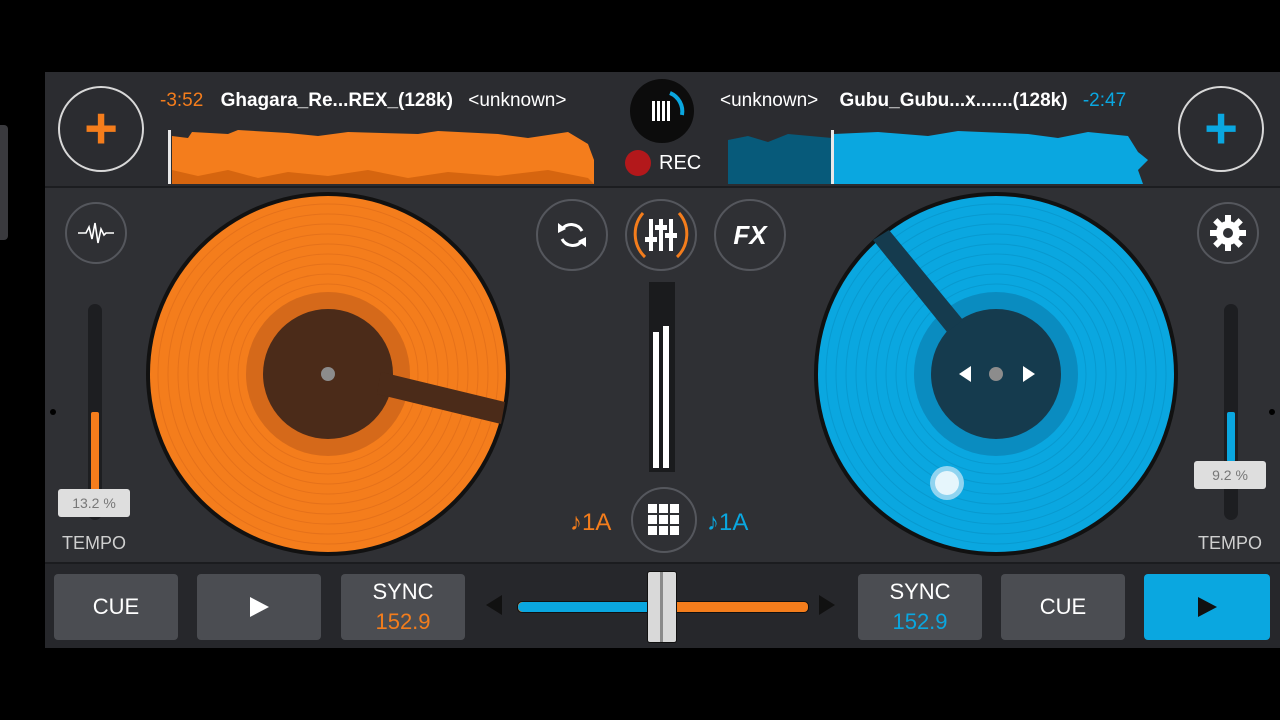 Image resolution: width=1280 pixels, height=720 pixels. I want to click on mixer-icon, so click(661, 235).